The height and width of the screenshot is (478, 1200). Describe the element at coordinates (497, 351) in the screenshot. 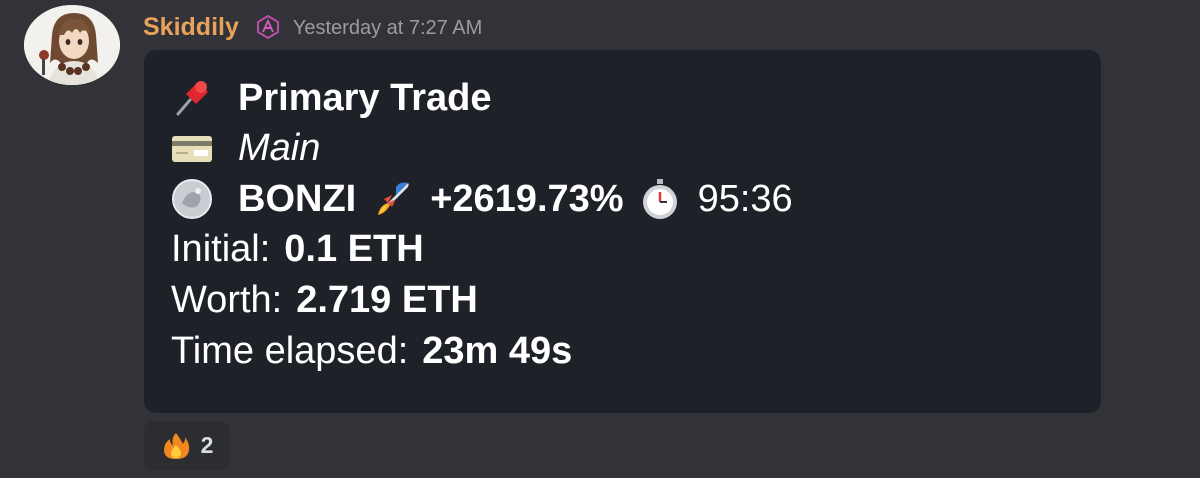

I see `elapsed-value: 23m 49s` at that location.